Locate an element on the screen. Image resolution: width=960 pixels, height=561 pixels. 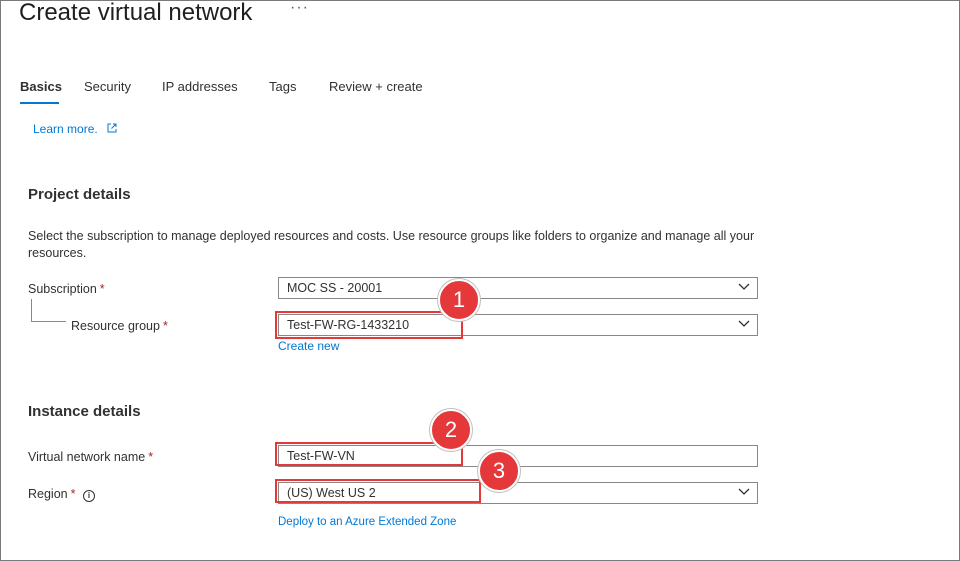
tab-basics: Basics is located at coordinates (41, 91).